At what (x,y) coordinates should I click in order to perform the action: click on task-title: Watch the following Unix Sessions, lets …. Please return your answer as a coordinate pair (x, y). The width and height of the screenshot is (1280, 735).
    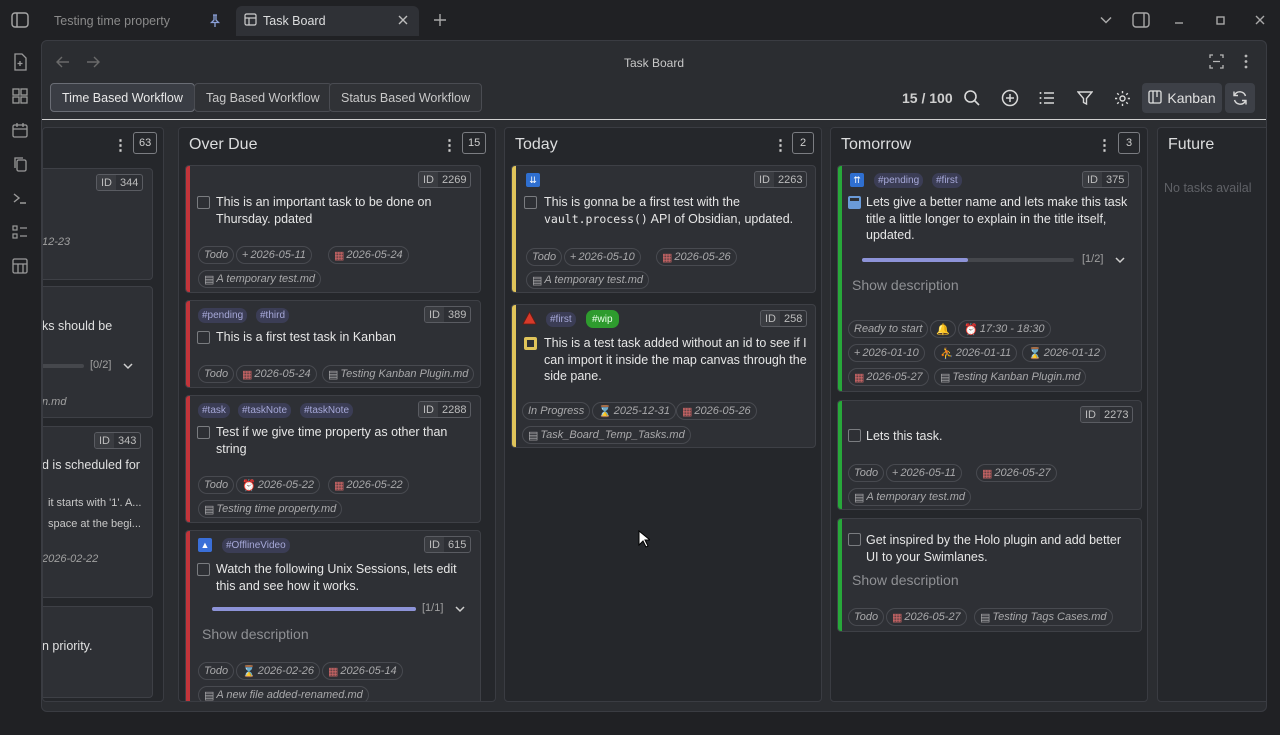
    Looking at the image, I should click on (344, 577).